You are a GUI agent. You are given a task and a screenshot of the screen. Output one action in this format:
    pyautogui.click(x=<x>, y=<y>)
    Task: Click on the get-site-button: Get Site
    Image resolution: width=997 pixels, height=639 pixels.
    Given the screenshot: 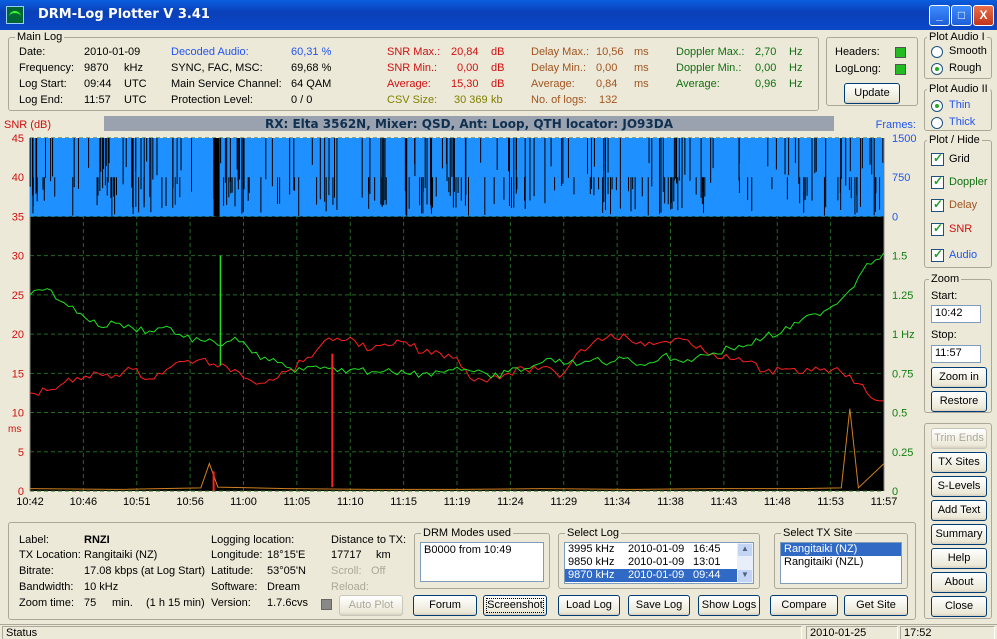 What is the action you would take?
    pyautogui.click(x=876, y=605)
    